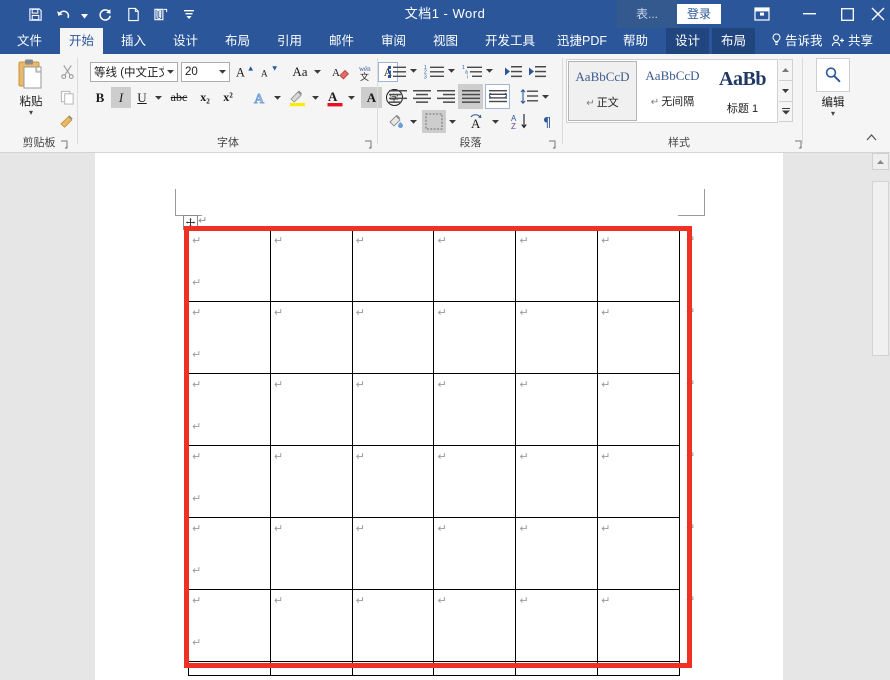 The width and height of the screenshot is (890, 680). What do you see at coordinates (170, 72) in the screenshot?
I see `font-name-dropdown-icon` at bounding box center [170, 72].